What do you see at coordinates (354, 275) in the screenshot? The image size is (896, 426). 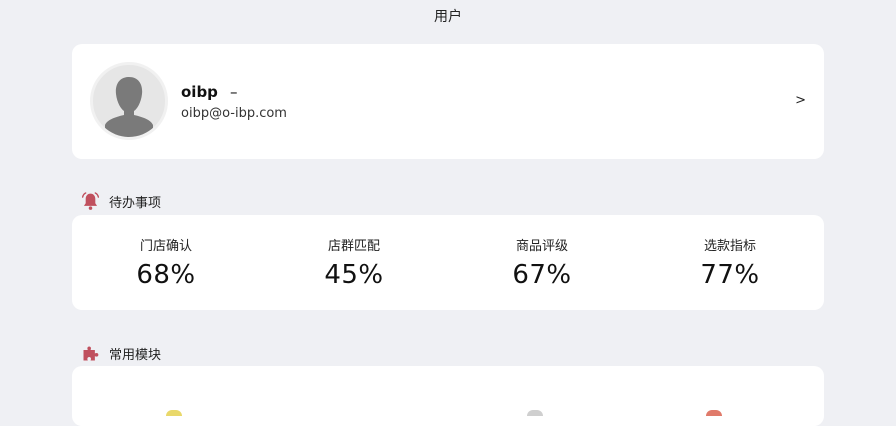 I see `metric-value: 45%` at bounding box center [354, 275].